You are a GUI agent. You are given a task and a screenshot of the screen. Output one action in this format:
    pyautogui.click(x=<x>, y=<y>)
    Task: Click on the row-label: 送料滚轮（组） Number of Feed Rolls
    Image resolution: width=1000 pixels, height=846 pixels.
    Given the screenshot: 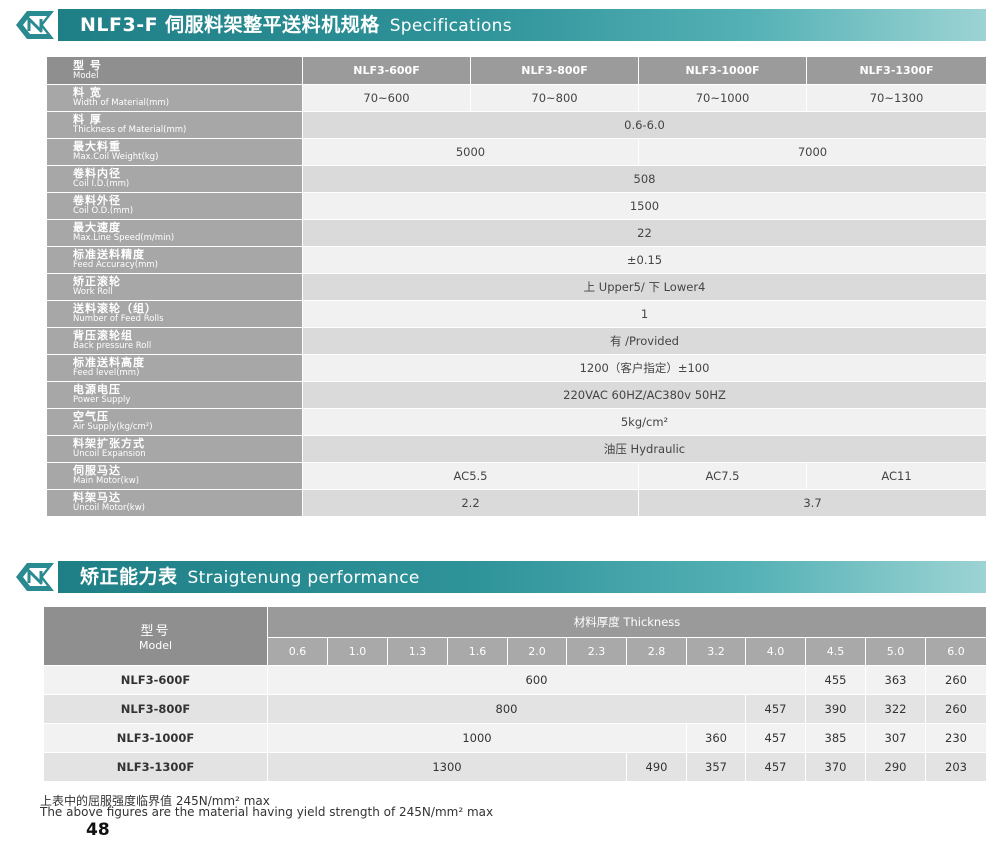 What is the action you would take?
    pyautogui.click(x=174, y=314)
    